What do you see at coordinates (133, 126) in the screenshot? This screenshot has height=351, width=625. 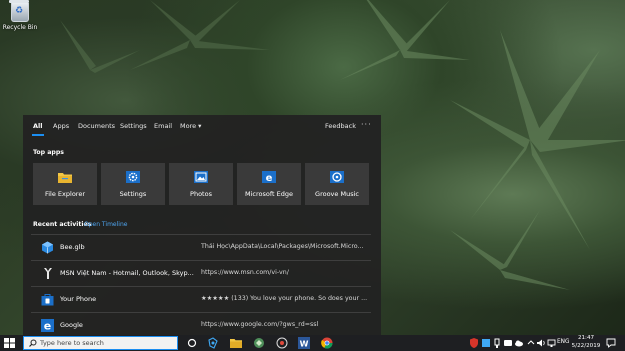 I see `tab-settings: Settings` at bounding box center [133, 126].